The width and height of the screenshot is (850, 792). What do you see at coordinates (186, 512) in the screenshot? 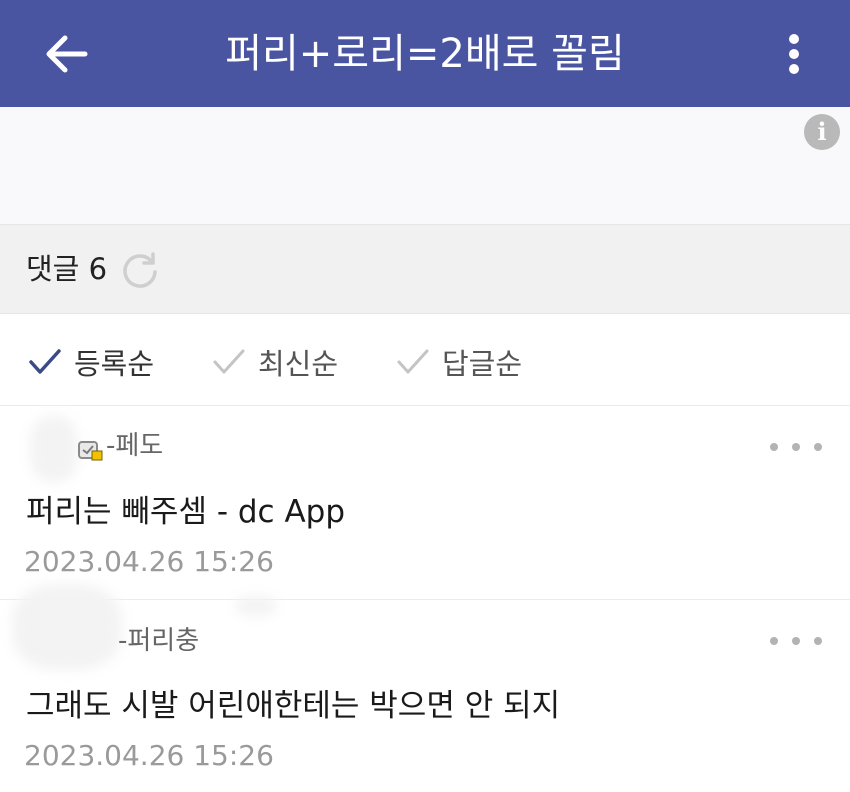
I see `comment-text: 퍼리는 빼주셈 - dc App` at bounding box center [186, 512].